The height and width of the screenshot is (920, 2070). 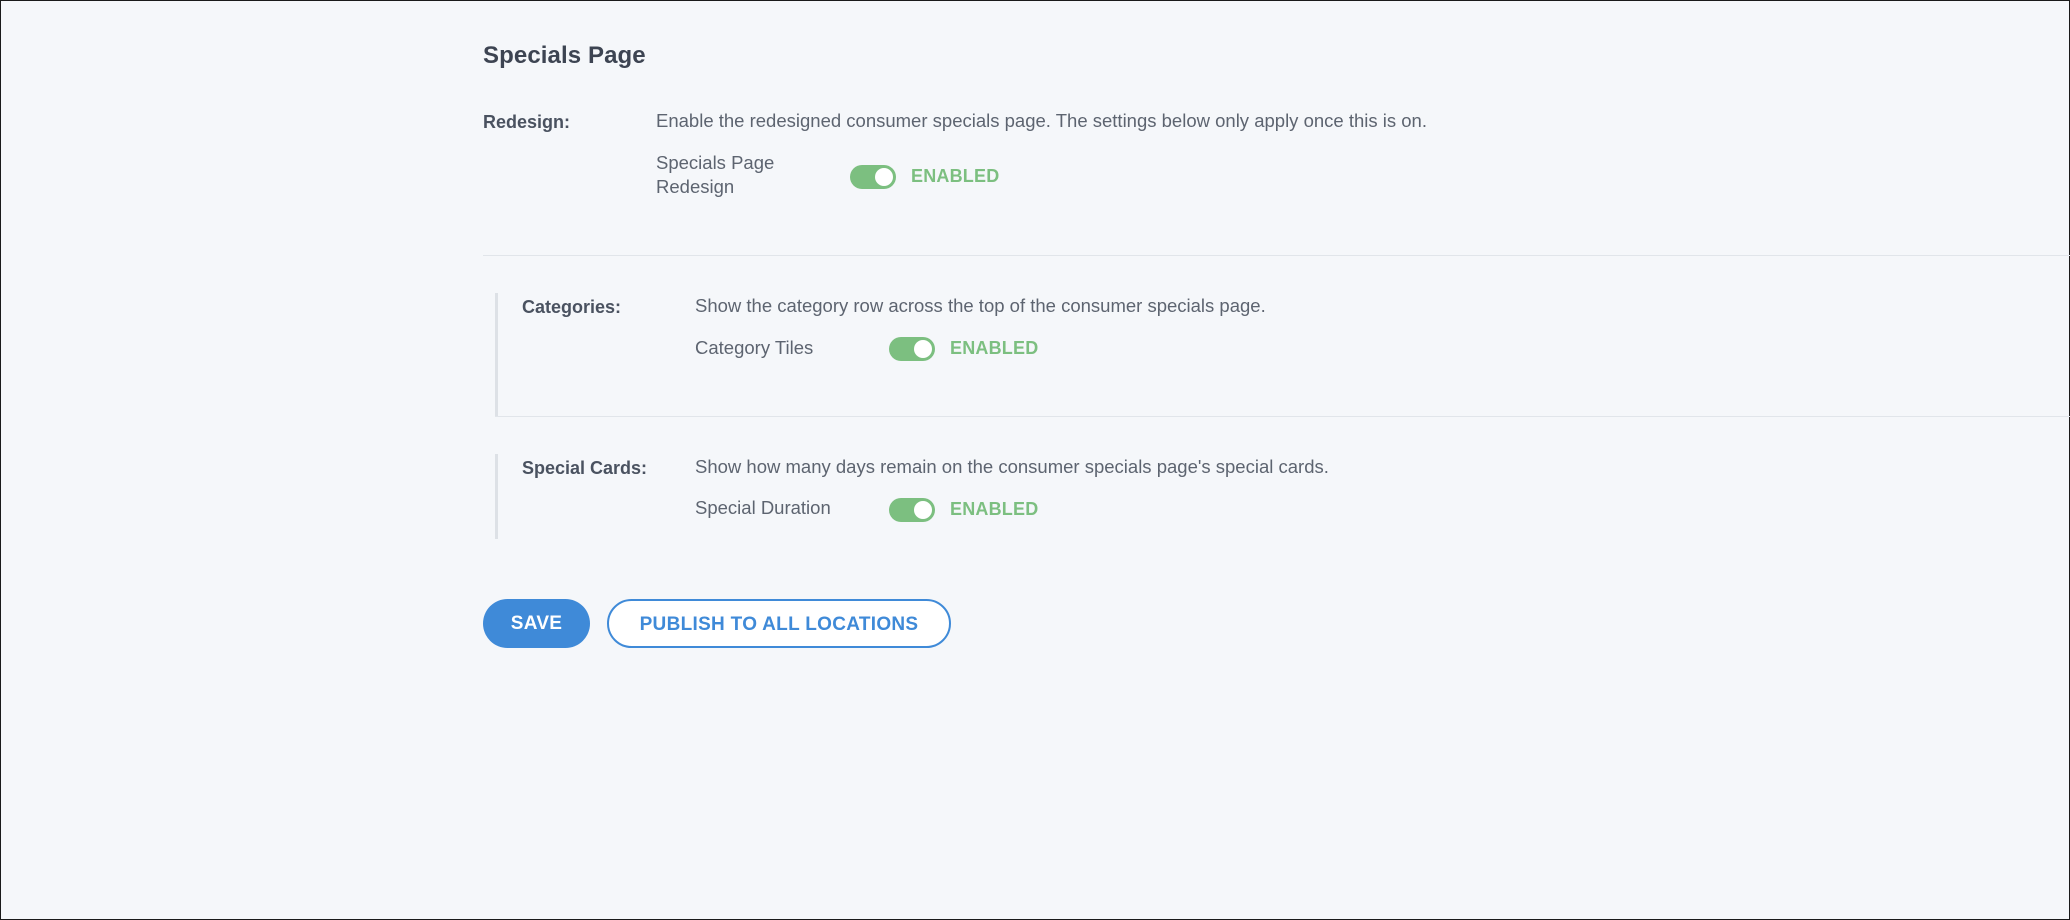 What do you see at coordinates (527, 122) in the screenshot?
I see `redesign-label: Redesign:` at bounding box center [527, 122].